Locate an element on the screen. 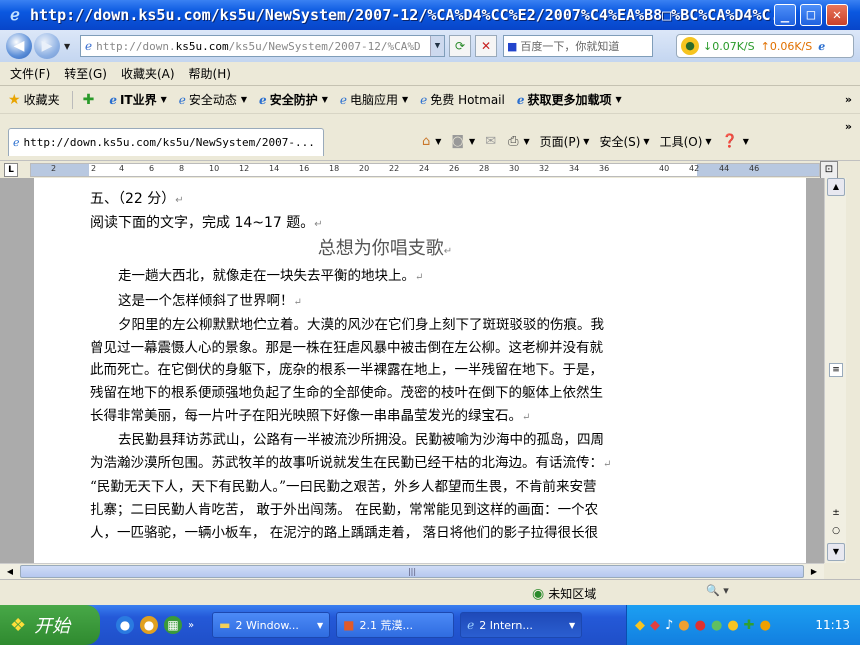 This screenshot has width=860, height=645. favorites-star-icon: ★ is located at coordinates (14, 99).